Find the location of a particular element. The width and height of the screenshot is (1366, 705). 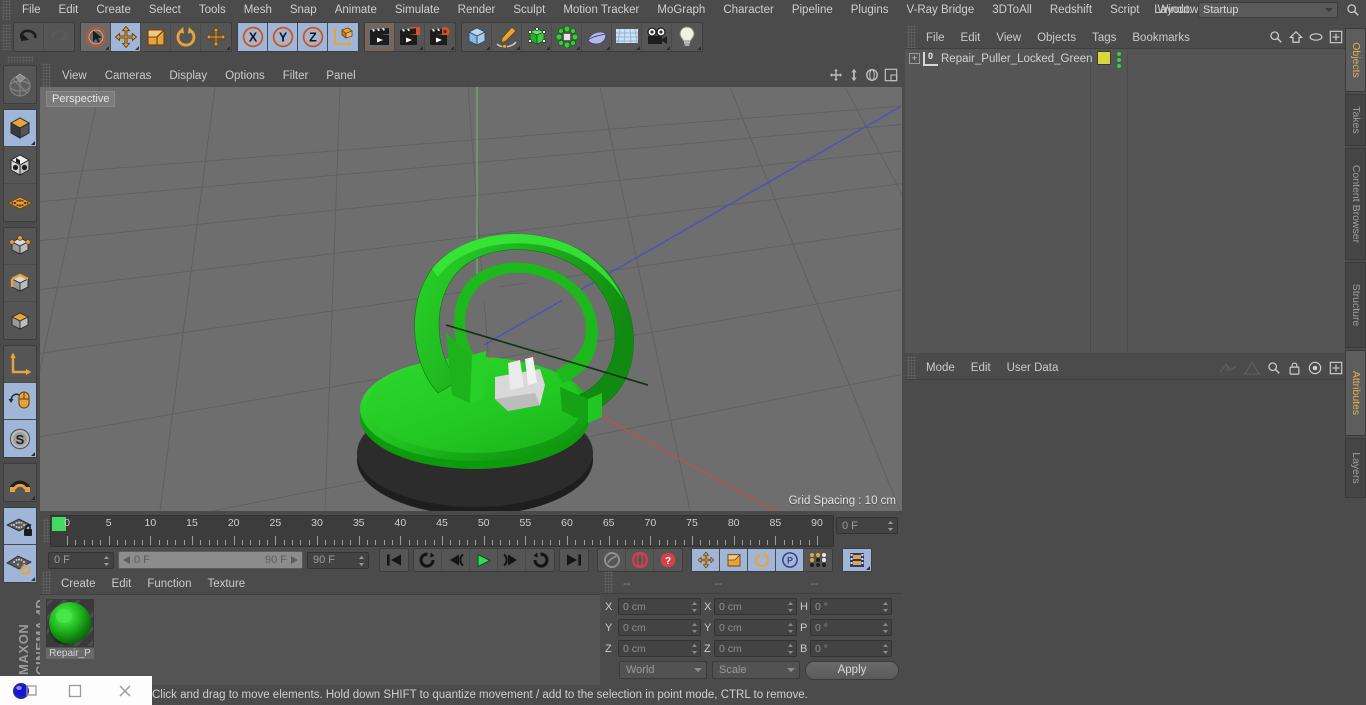

go-to-start-button is located at coordinates (394, 560).